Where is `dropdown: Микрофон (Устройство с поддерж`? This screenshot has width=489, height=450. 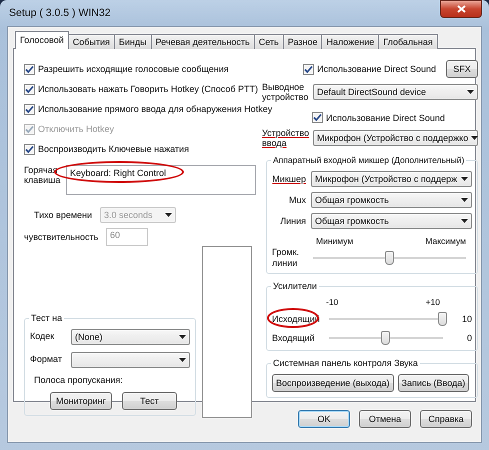 dropdown: Микрофон (Устройство с поддерж is located at coordinates (391, 179).